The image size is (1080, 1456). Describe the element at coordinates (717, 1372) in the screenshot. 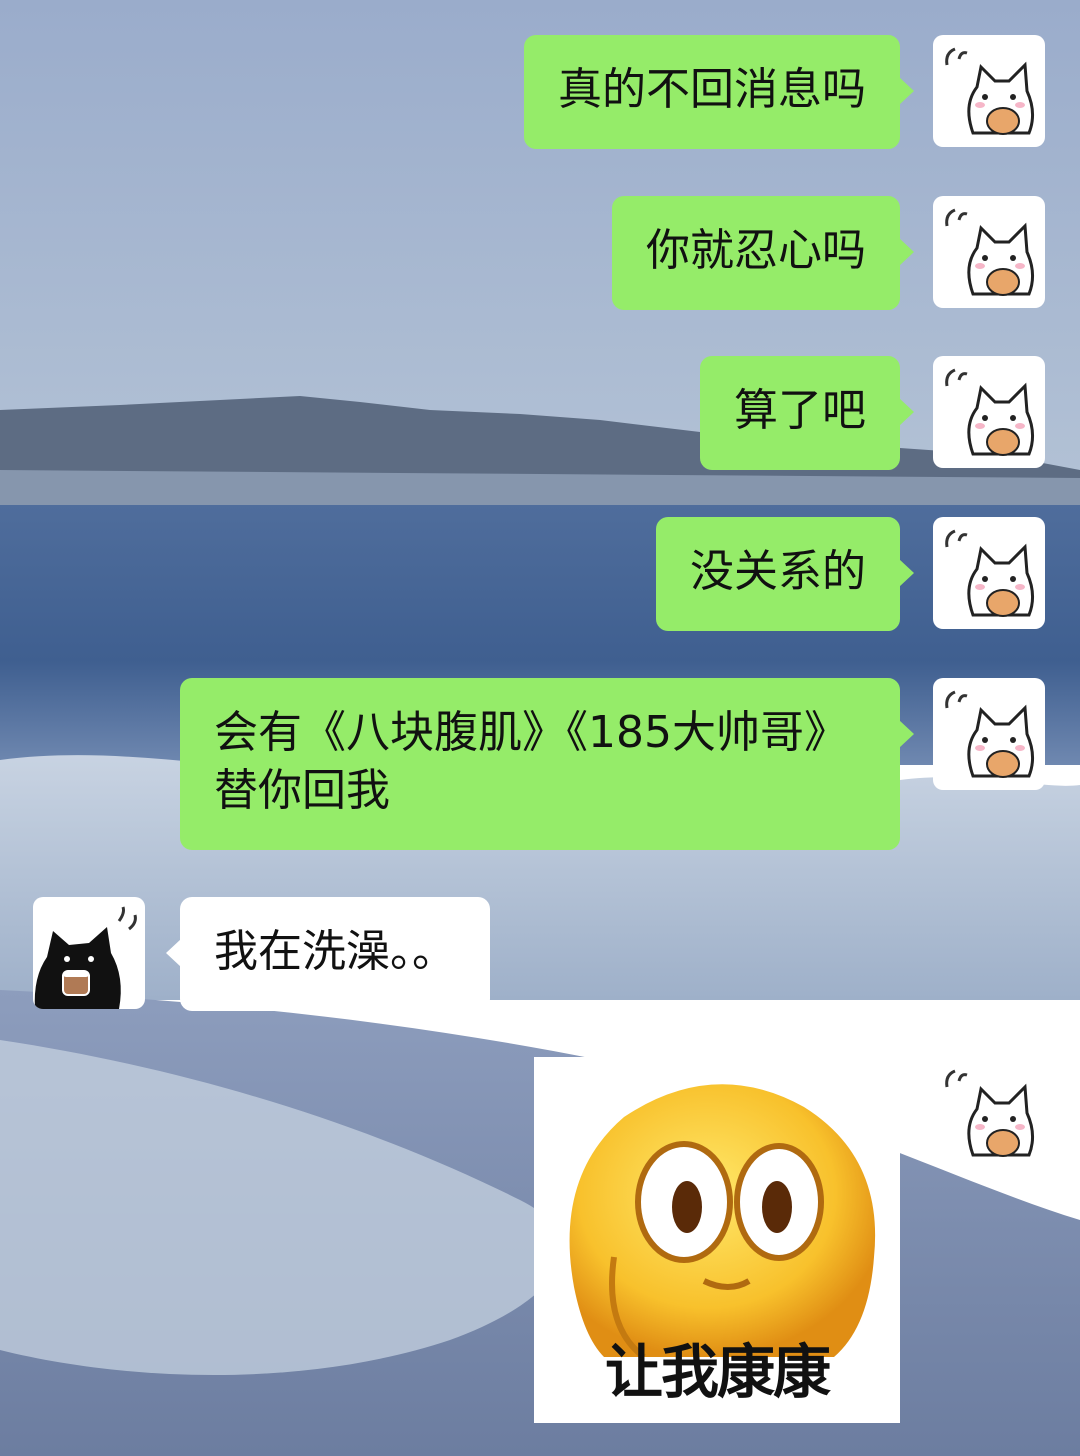

I see `sticker-caption: 让我康康` at that location.